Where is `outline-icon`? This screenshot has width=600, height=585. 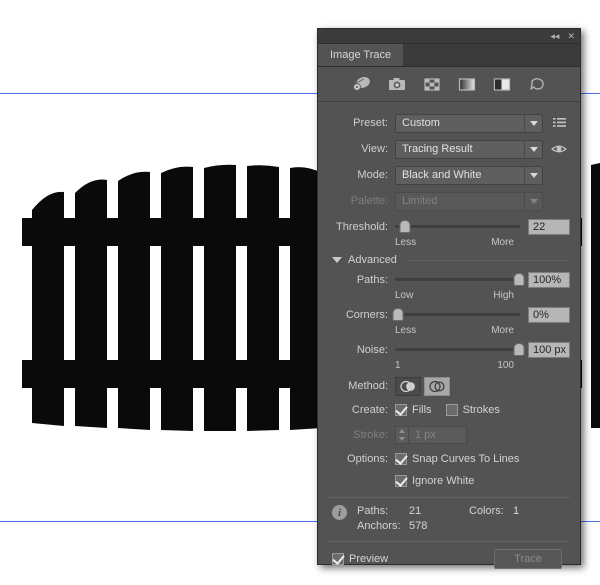 outline-icon is located at coordinates (537, 84).